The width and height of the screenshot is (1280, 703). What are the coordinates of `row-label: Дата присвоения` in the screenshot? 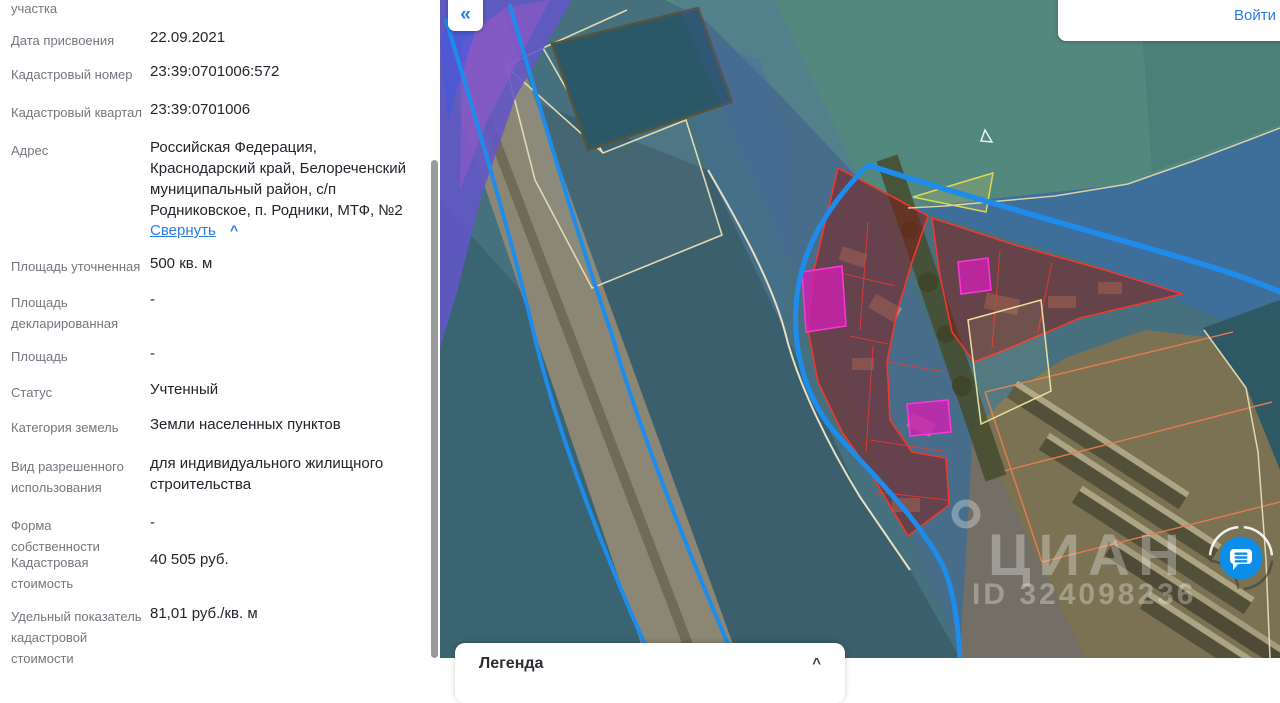 It's located at (63, 40).